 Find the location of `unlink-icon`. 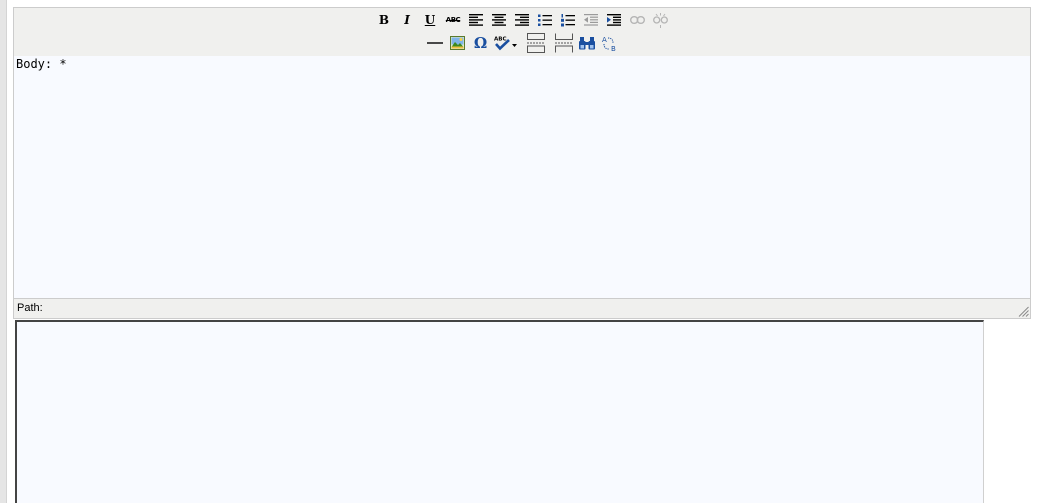

unlink-icon is located at coordinates (660, 20).